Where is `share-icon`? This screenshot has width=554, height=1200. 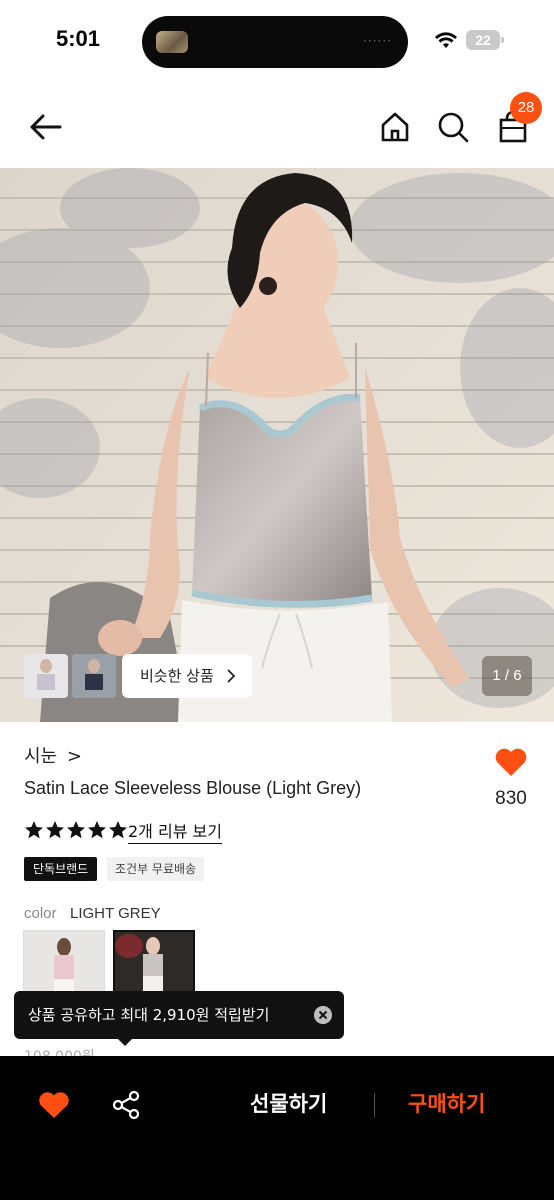 share-icon is located at coordinates (126, 1105).